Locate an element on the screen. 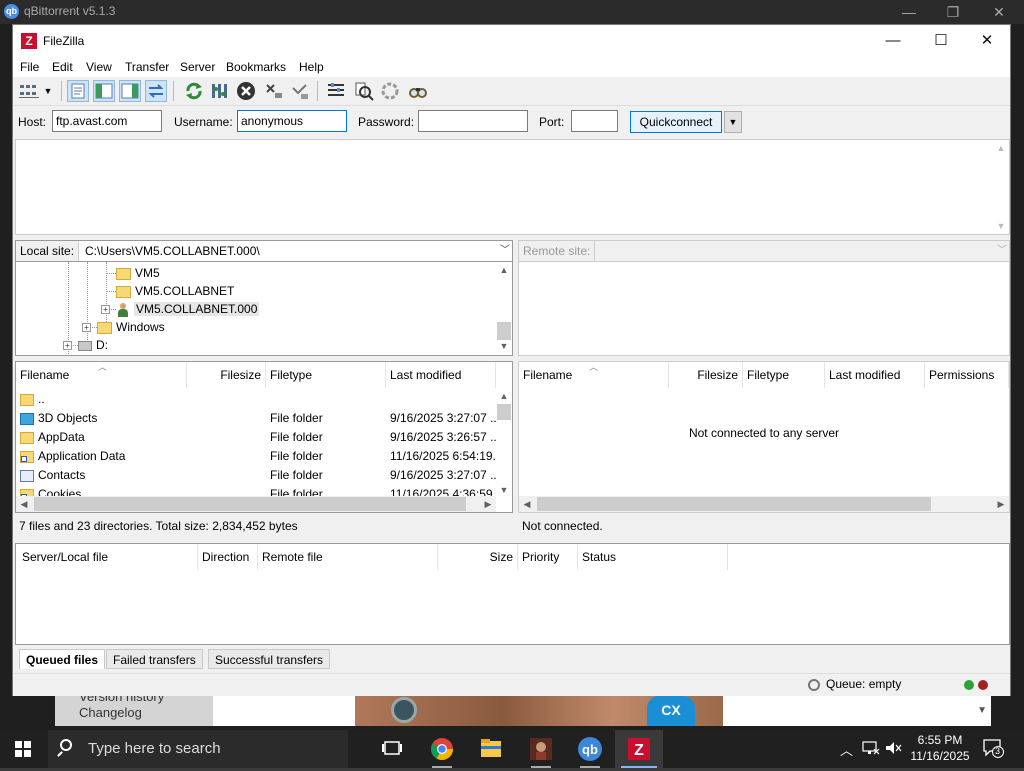  network-icon is located at coordinates (871, 749).